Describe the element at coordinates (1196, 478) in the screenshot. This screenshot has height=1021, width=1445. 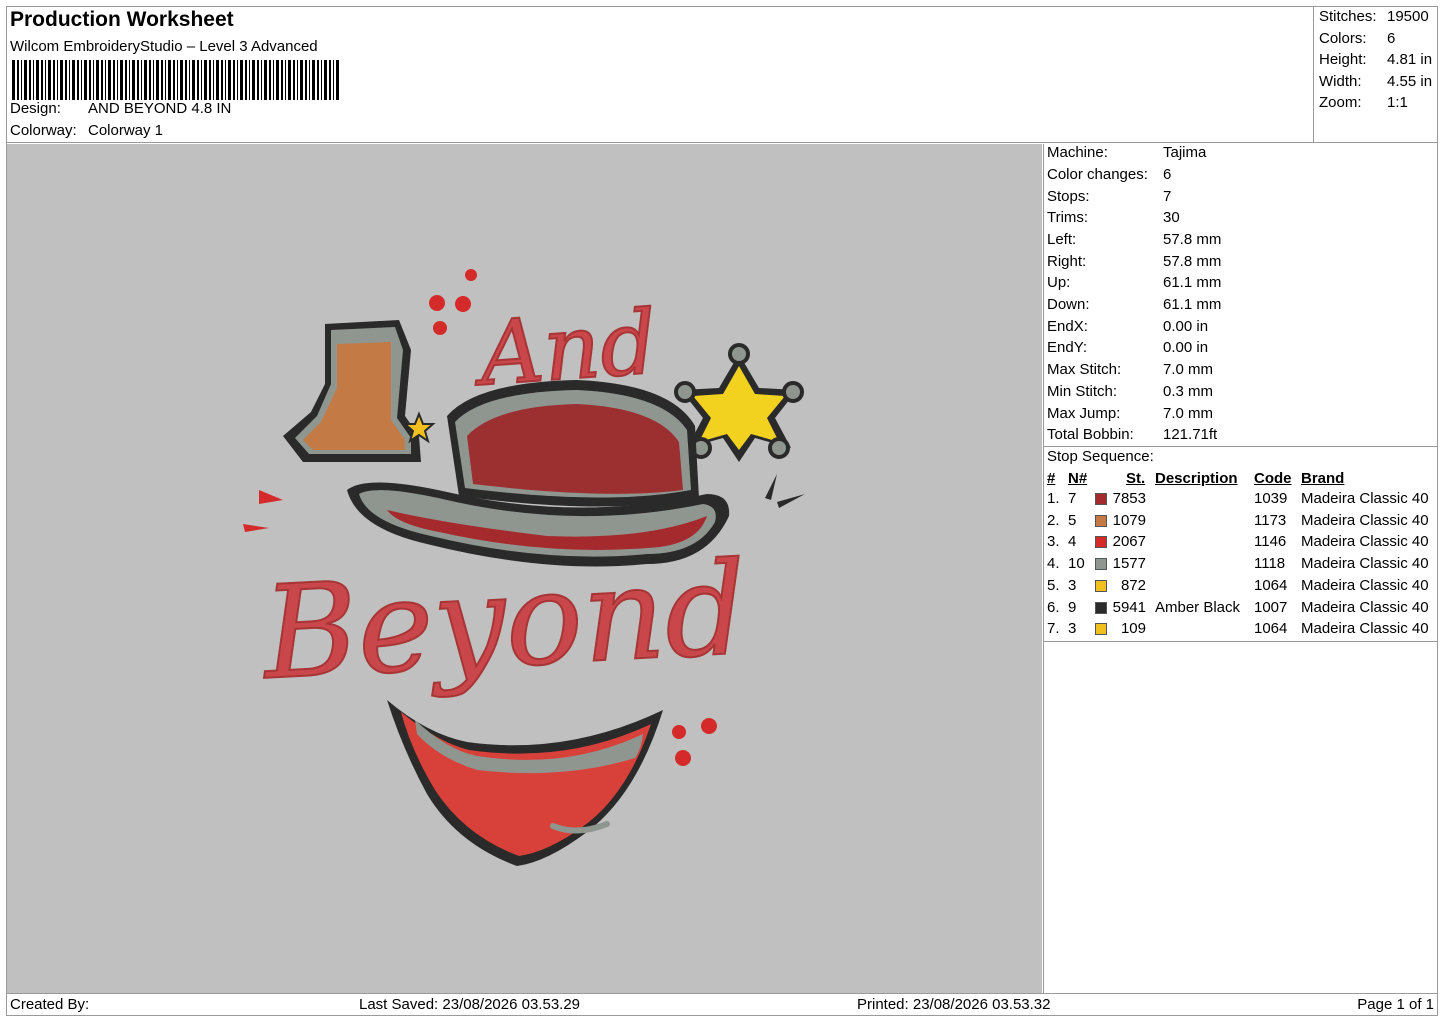
I see `col-header-description: Description` at that location.